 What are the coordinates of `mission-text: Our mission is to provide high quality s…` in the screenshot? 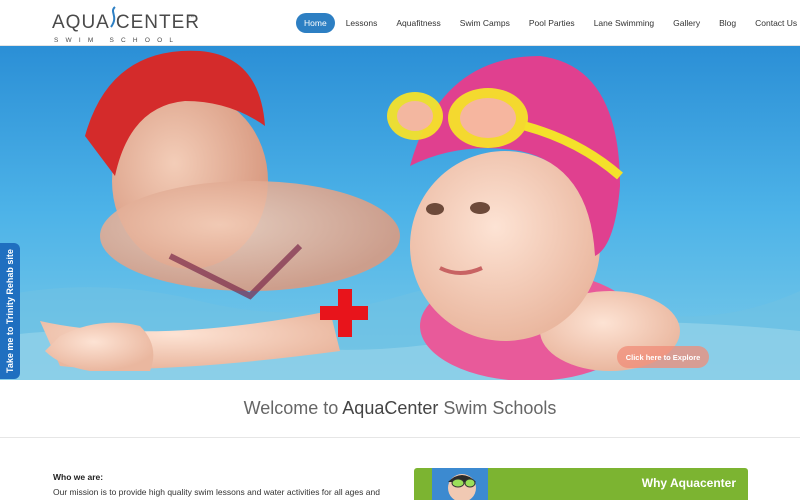 It's located at (216, 493).